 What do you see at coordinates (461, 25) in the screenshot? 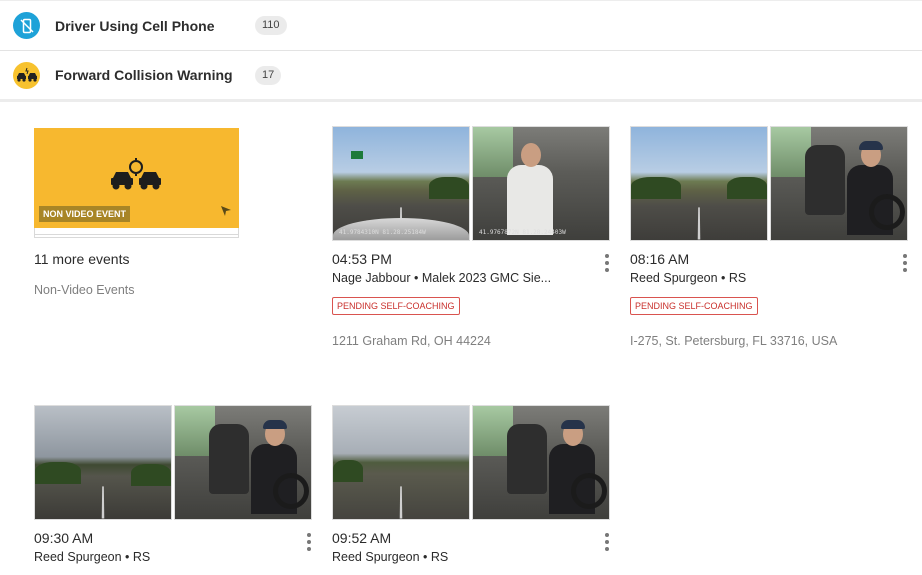
I see `category-row-cell-phone: Driver Using Cell Phone 110` at bounding box center [461, 25].